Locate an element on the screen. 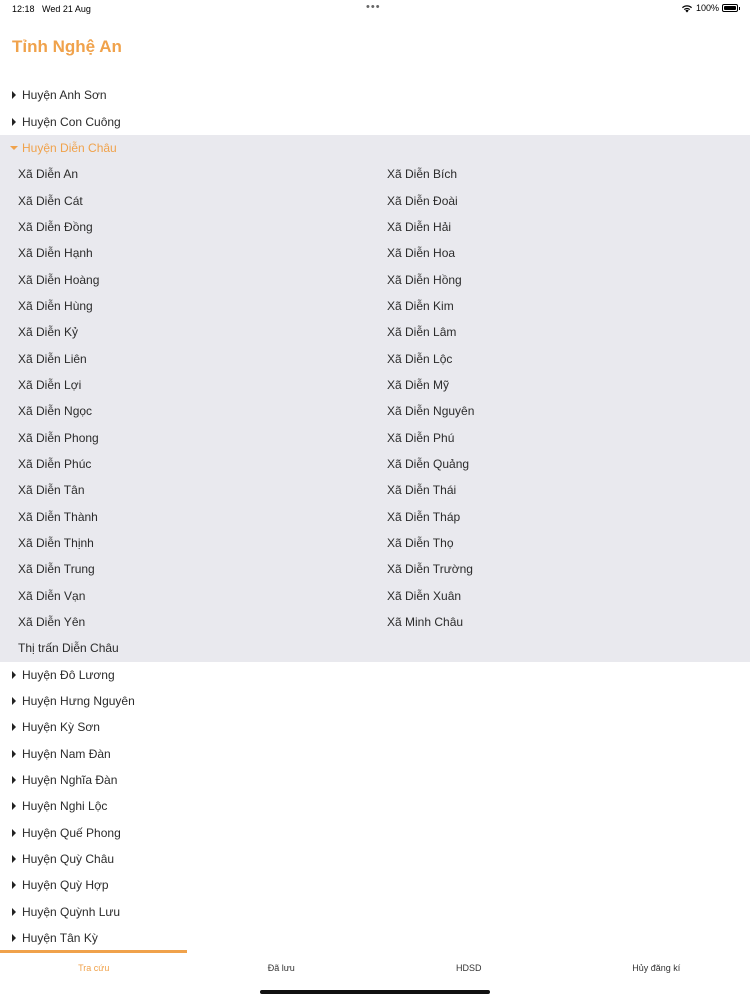  home-indicator is located at coordinates (375, 992).